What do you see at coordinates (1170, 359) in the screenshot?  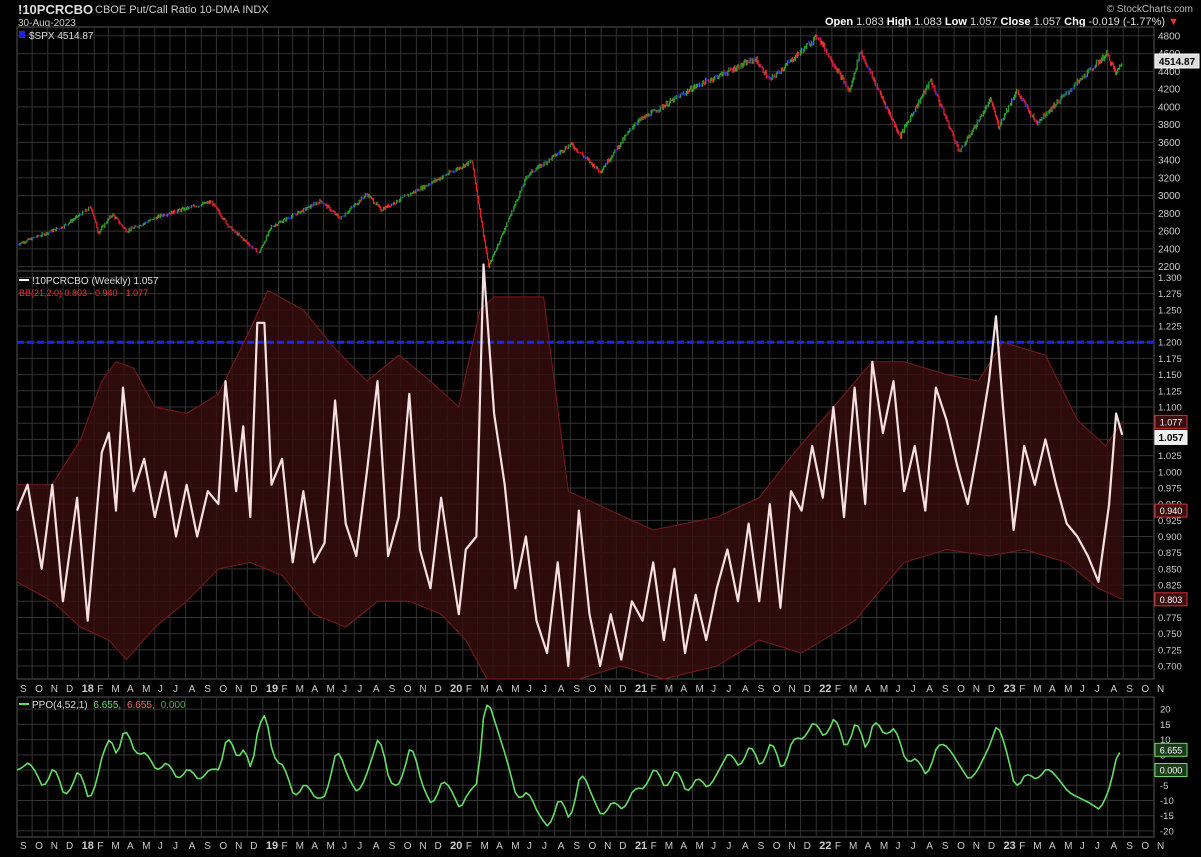 I see `y-tick-label: 1.175` at bounding box center [1170, 359].